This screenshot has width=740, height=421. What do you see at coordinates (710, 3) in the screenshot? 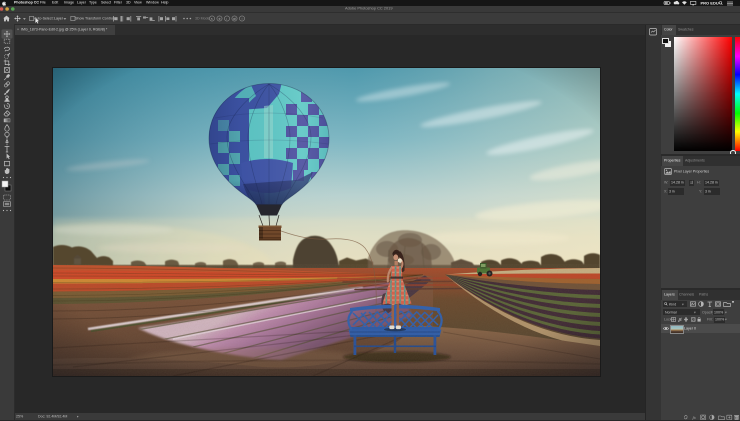
I see `svg-text: PRO EDU` at bounding box center [710, 3].